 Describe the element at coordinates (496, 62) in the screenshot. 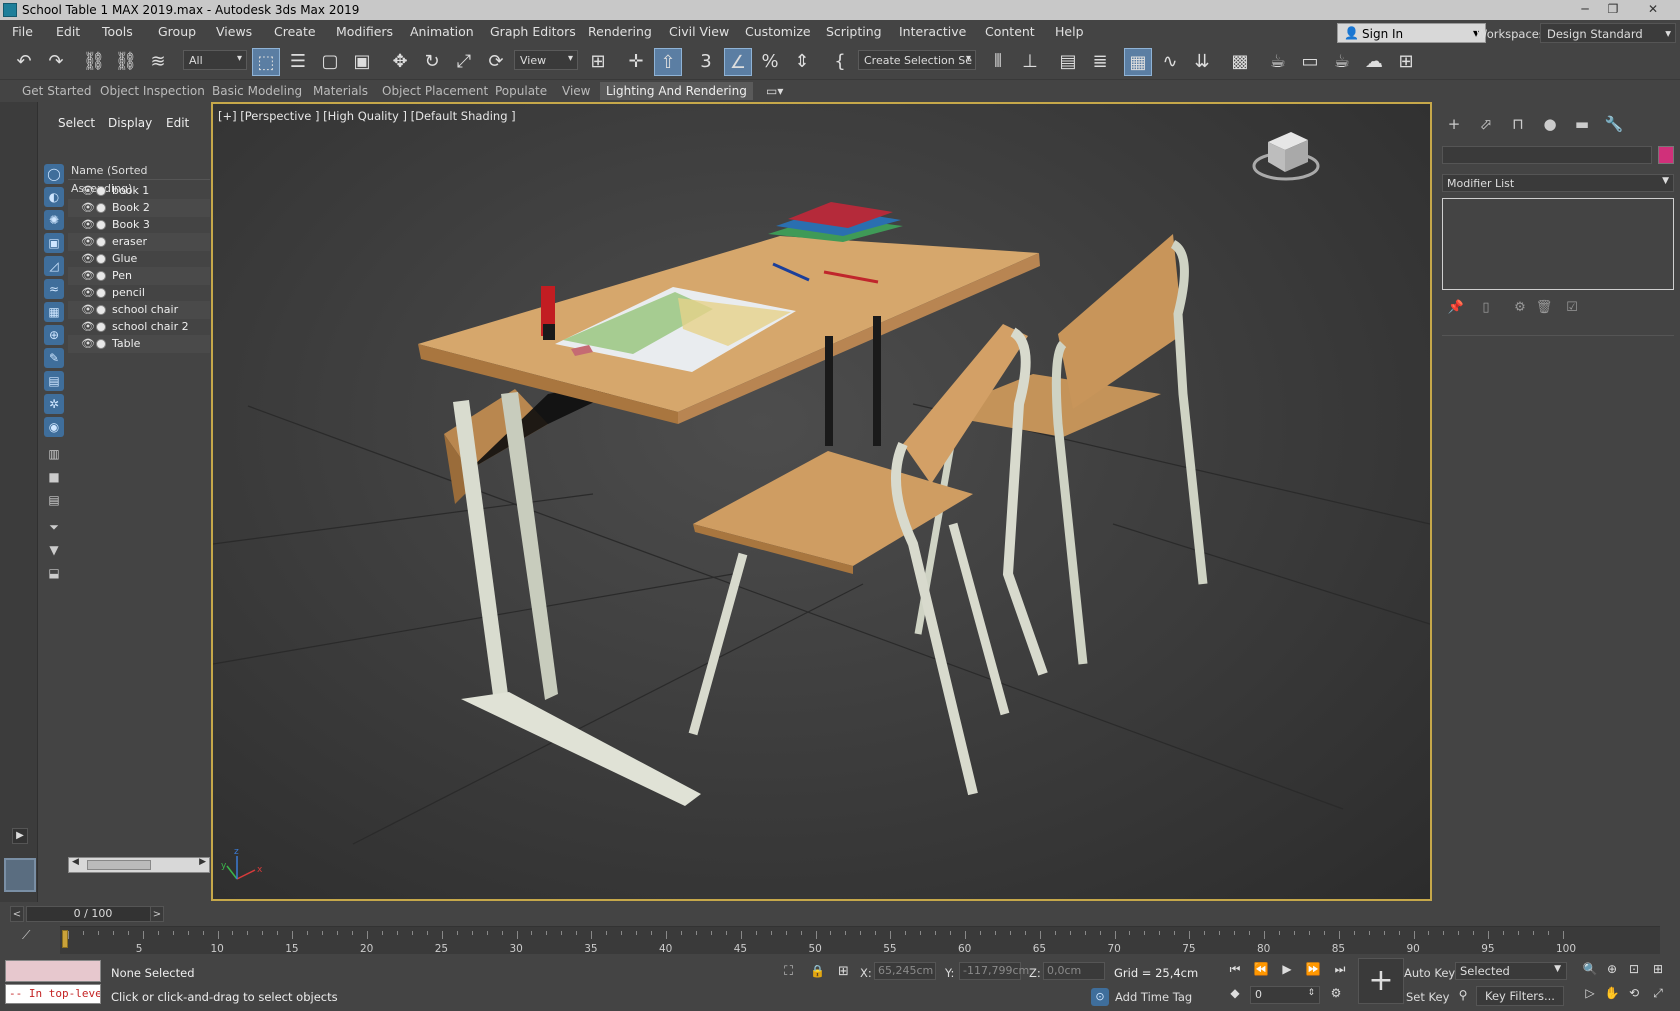

I see `place-icon: ⟳` at that location.